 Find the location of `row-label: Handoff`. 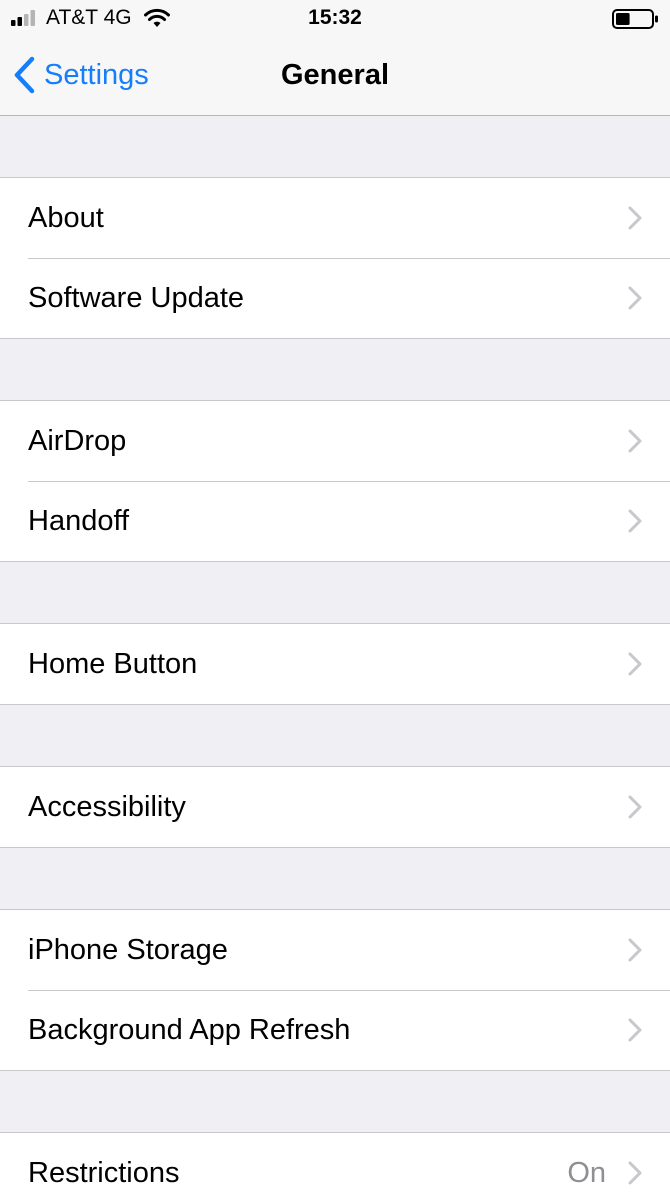

row-label: Handoff is located at coordinates (79, 521).